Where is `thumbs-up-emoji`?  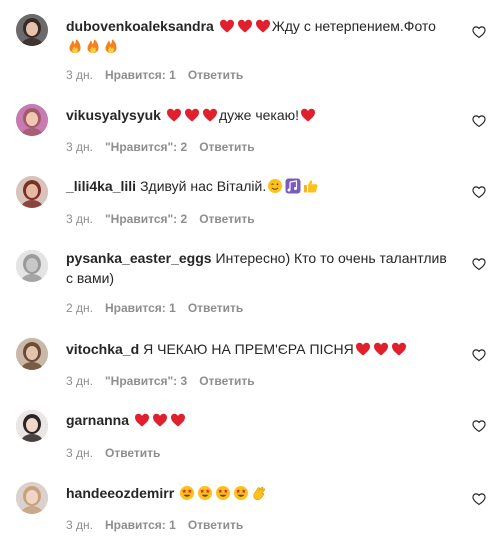
thumbs-up-emoji is located at coordinates (311, 186).